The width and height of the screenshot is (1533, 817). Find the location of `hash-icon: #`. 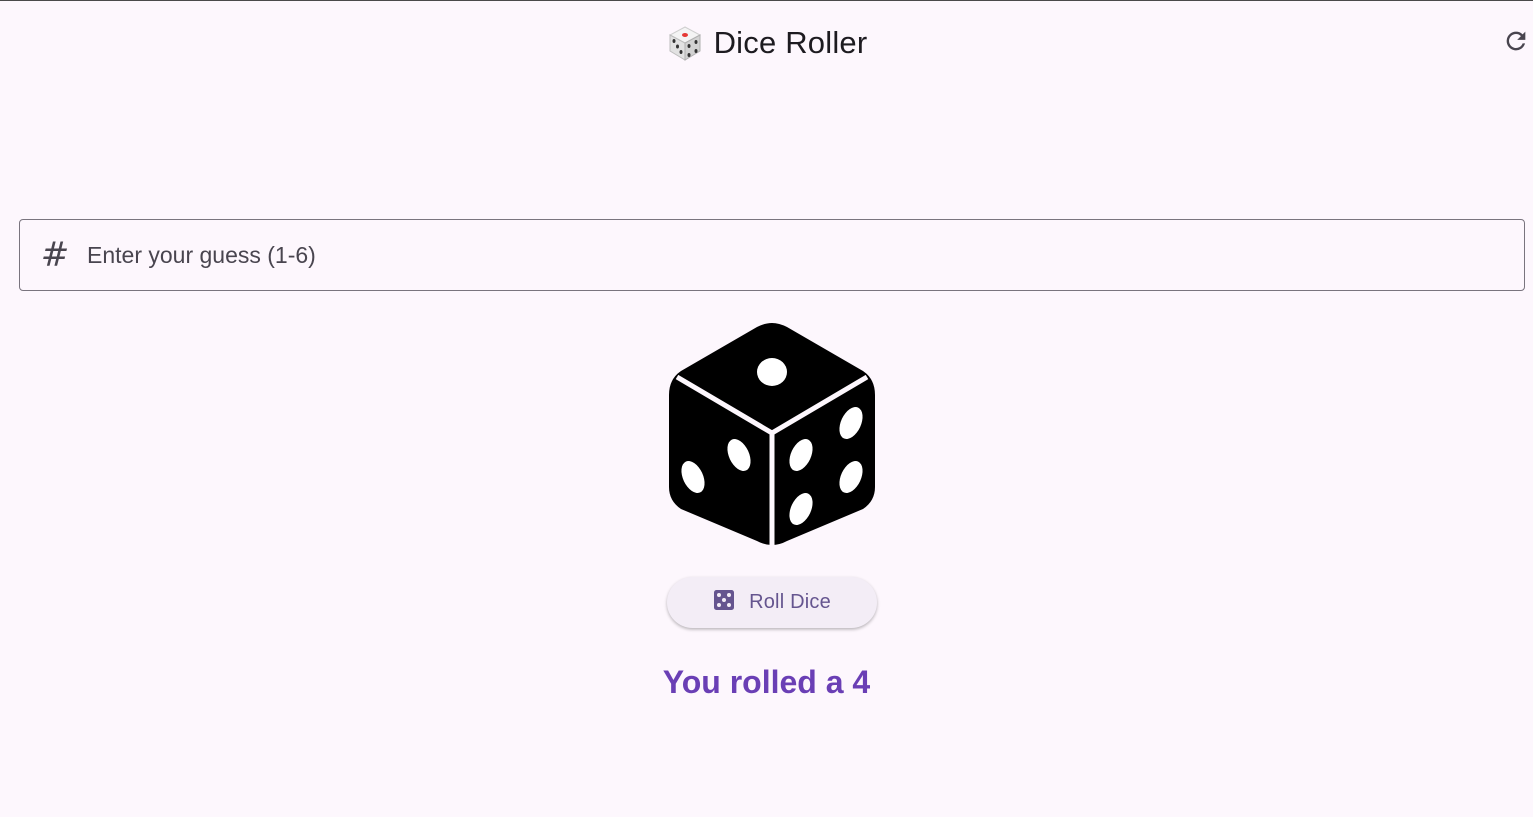

hash-icon: # is located at coordinates (55, 255).